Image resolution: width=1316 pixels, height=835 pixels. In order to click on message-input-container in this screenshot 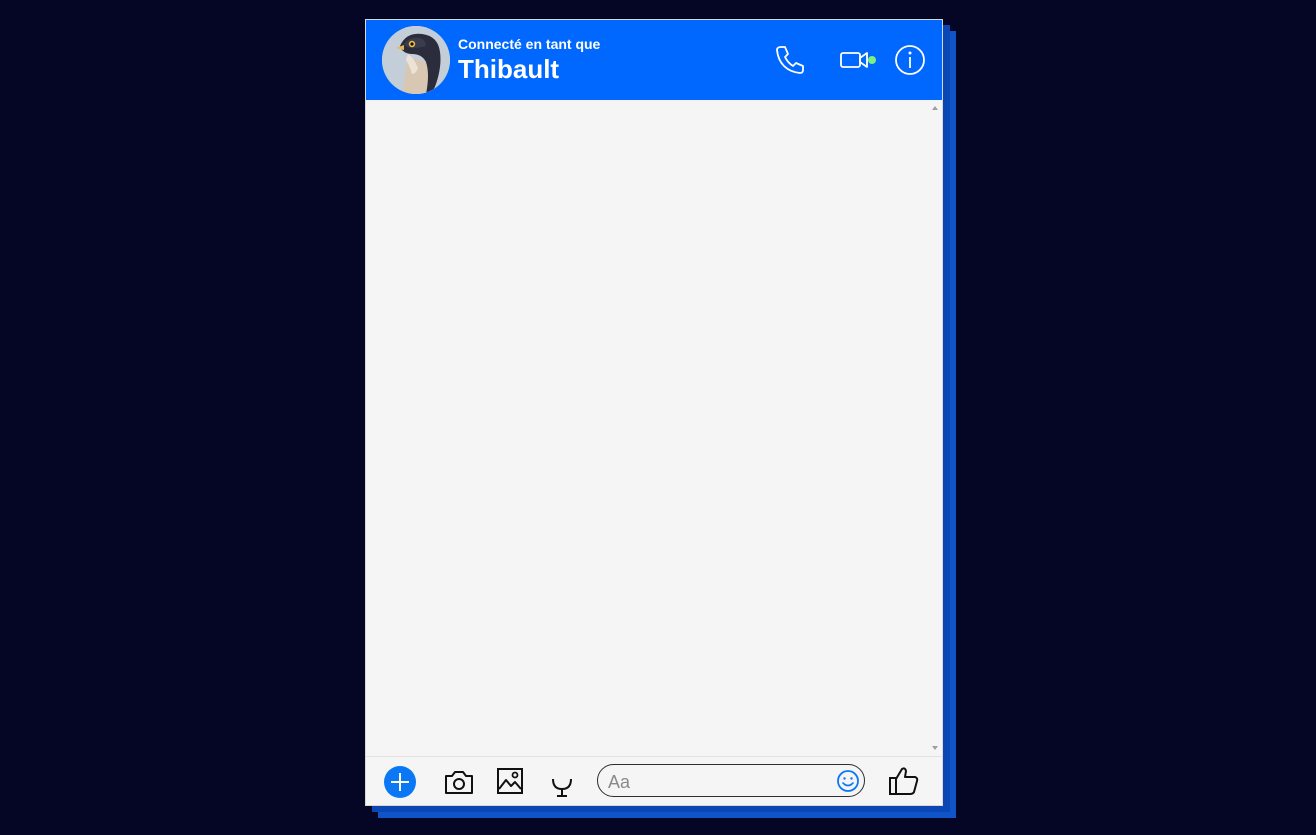, I will do `click(731, 780)`.